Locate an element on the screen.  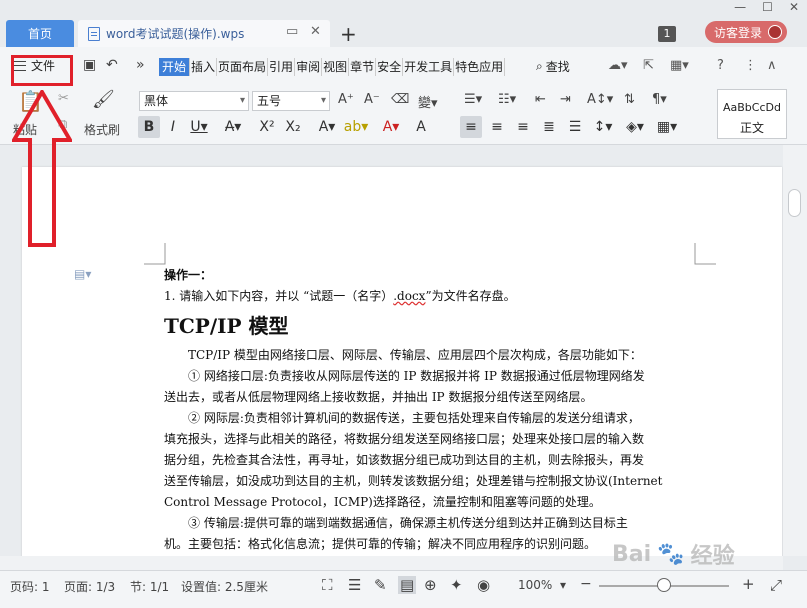
decrease-font-icon: A⁻ is located at coordinates (372, 99).